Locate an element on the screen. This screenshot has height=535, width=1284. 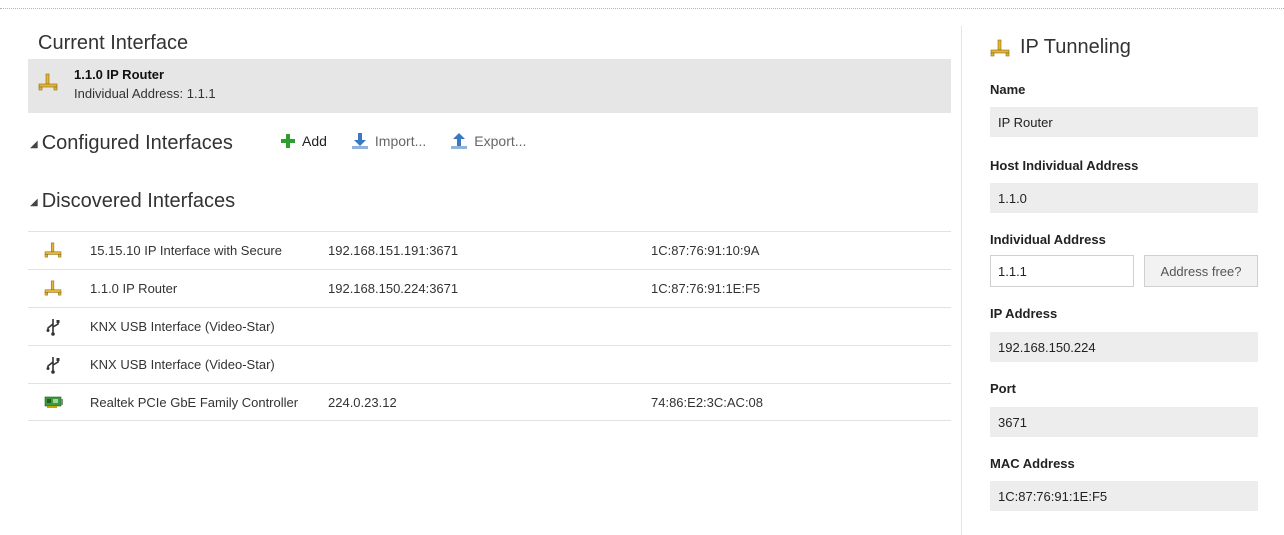
discovered-interfaces-title: ◢ Discovered Interfaces is located at coordinates (132, 201).